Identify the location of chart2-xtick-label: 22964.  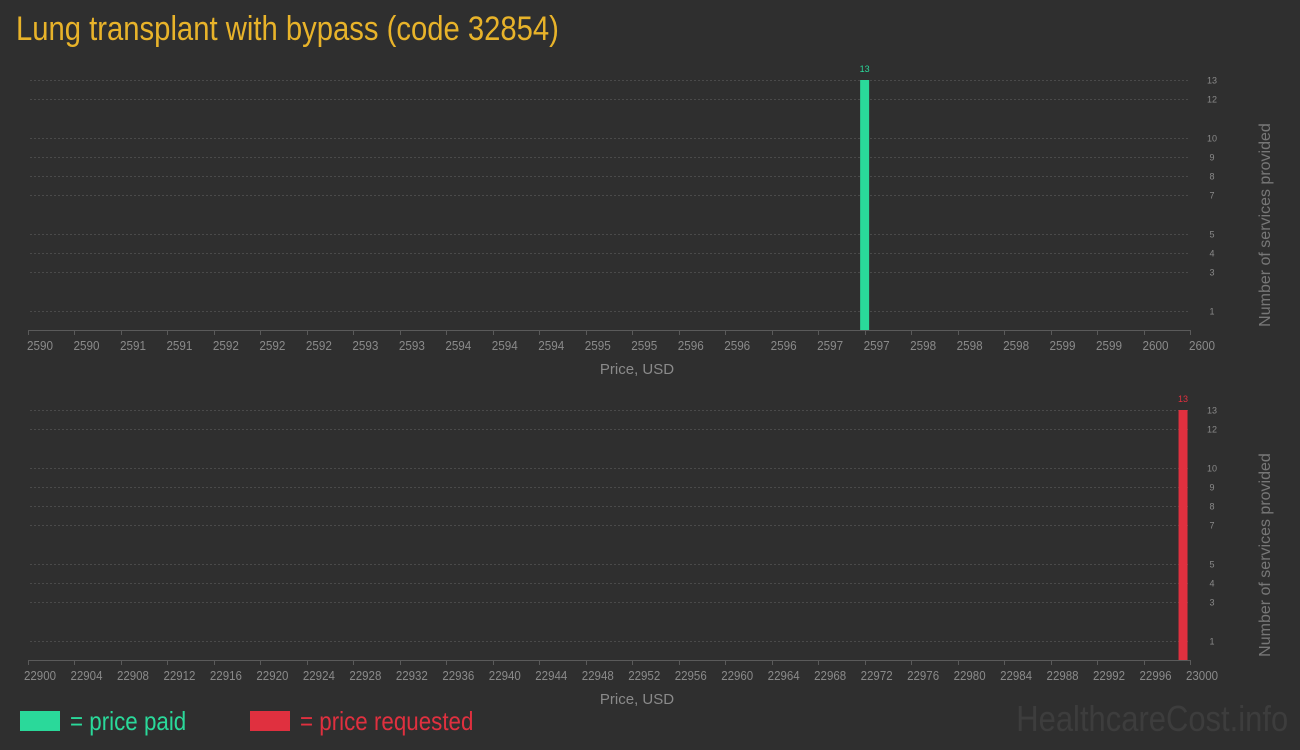
(784, 675).